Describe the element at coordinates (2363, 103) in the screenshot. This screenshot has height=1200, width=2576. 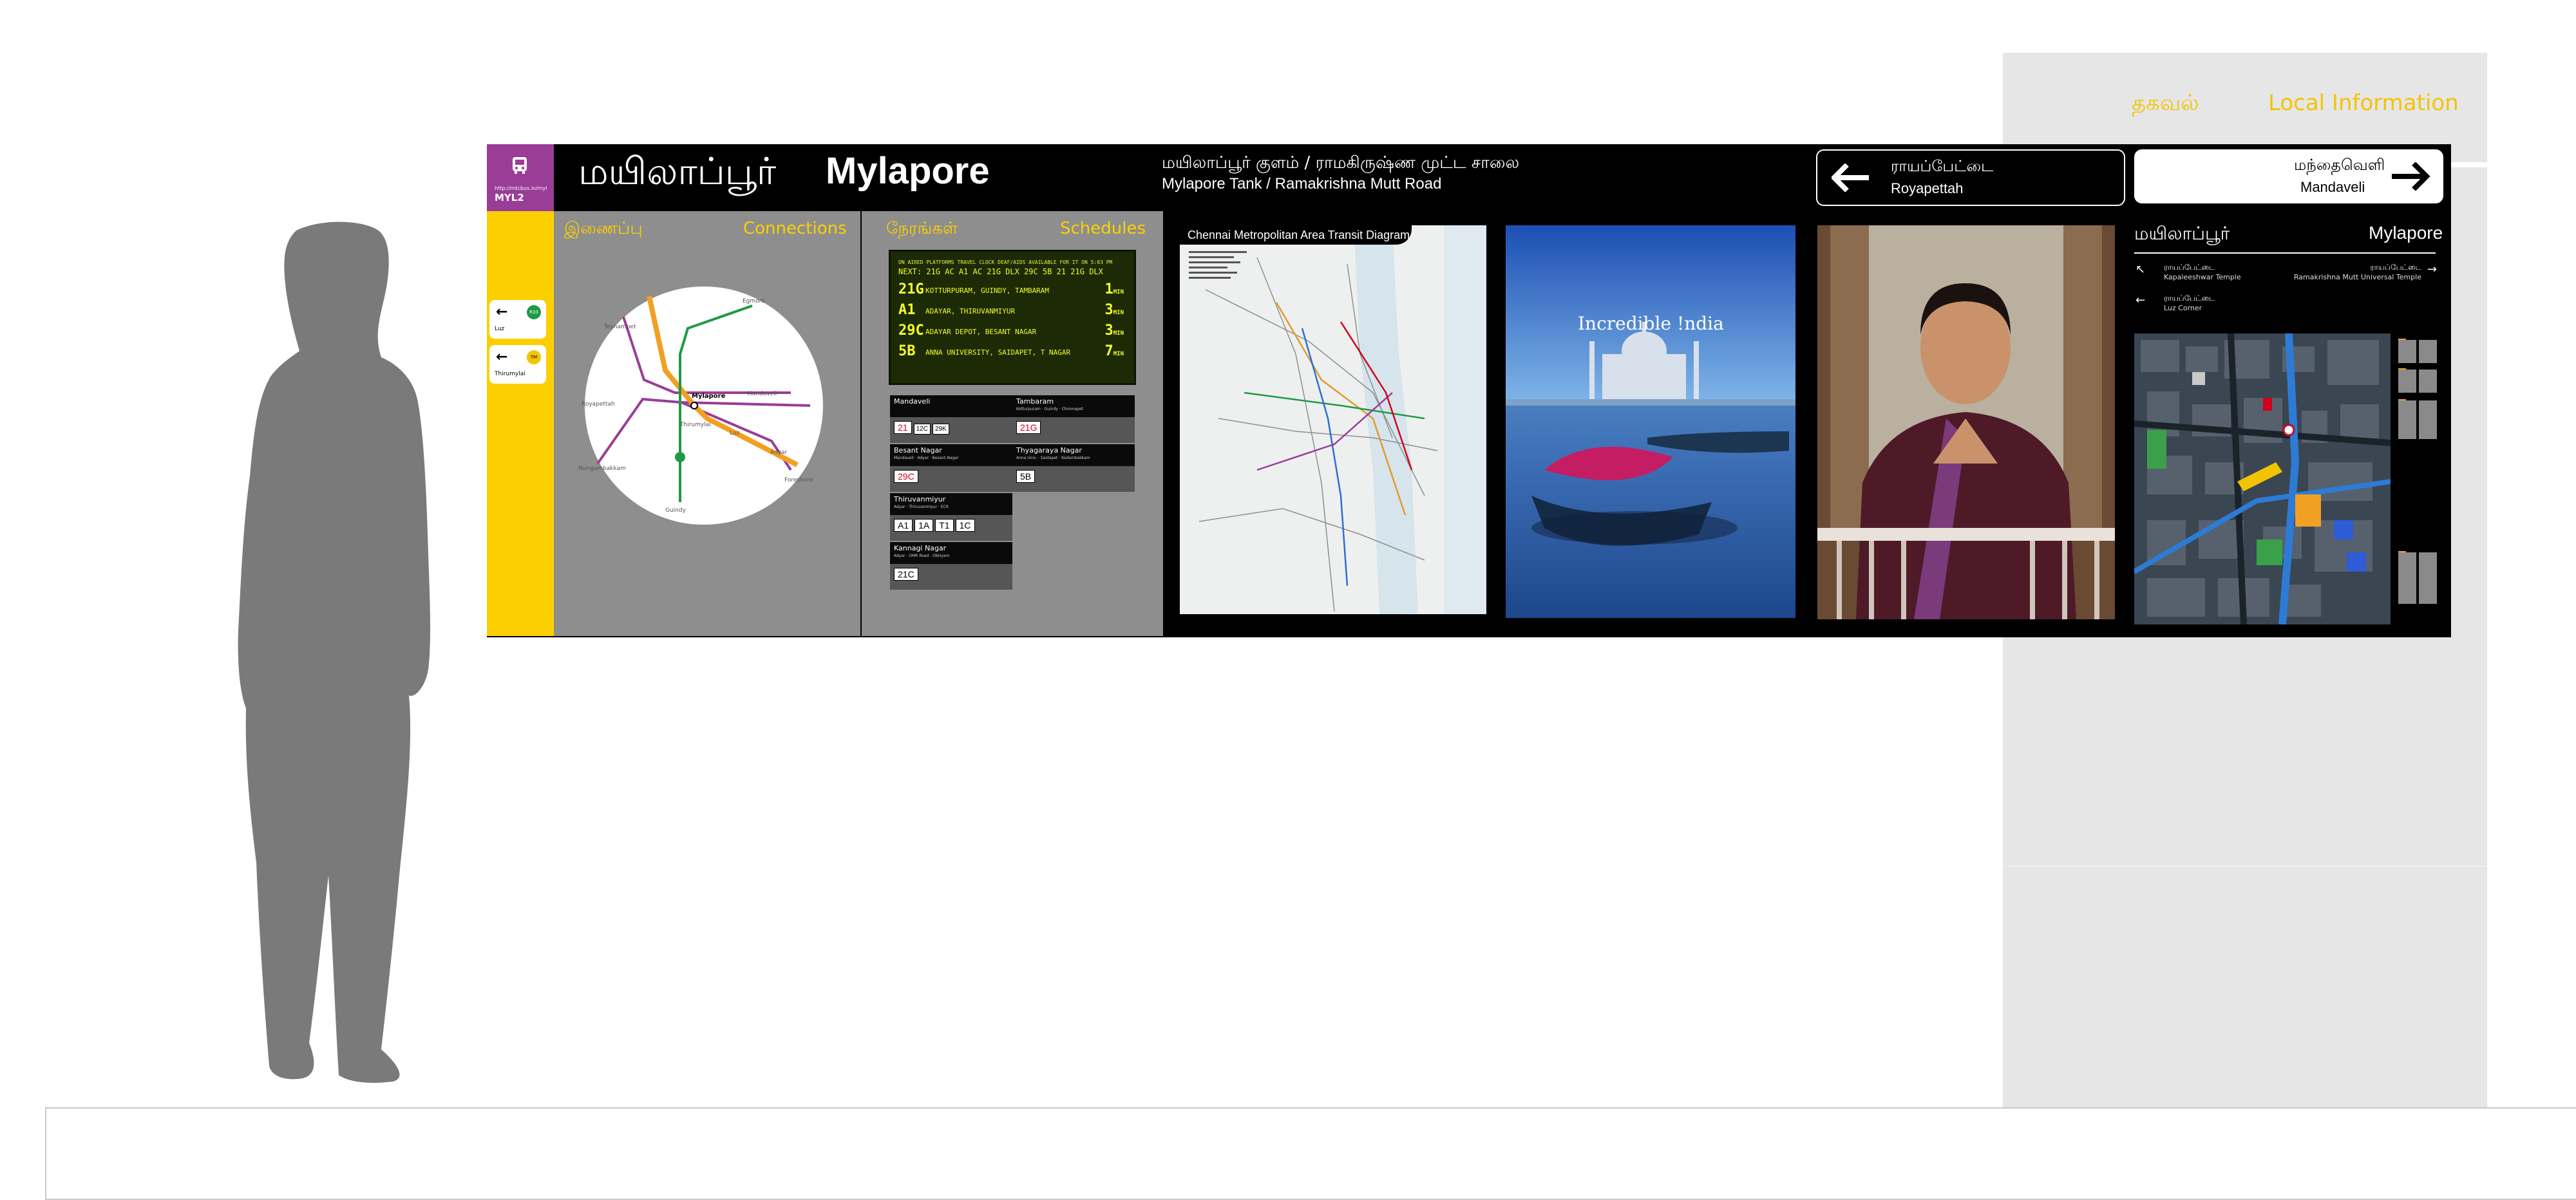
I see `info-label-english: Local Information` at that location.